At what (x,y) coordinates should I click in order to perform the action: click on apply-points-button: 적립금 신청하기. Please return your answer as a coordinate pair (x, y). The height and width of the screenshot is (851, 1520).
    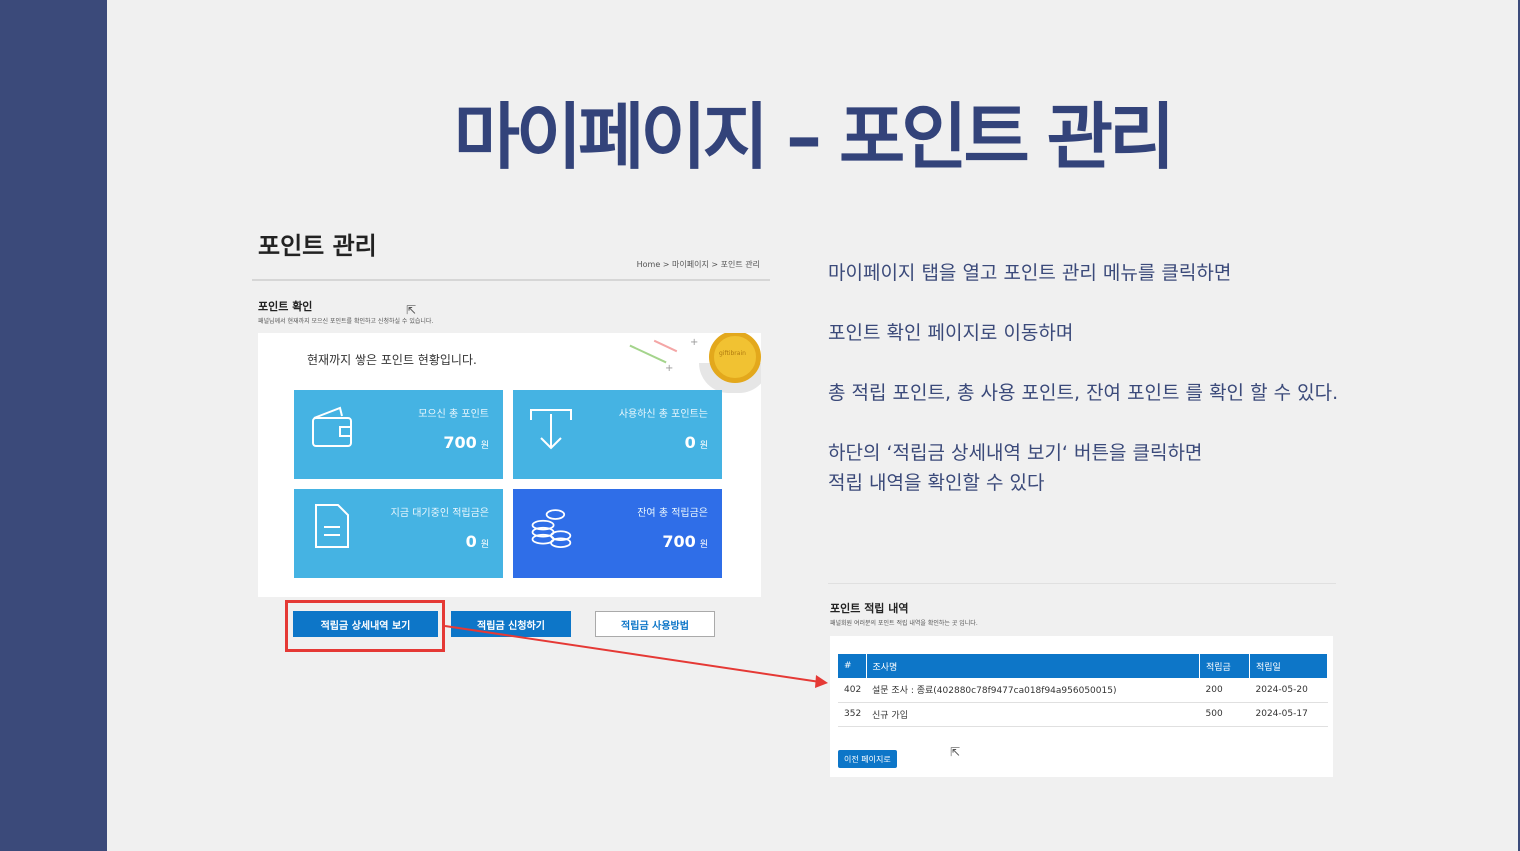
    Looking at the image, I should click on (511, 624).